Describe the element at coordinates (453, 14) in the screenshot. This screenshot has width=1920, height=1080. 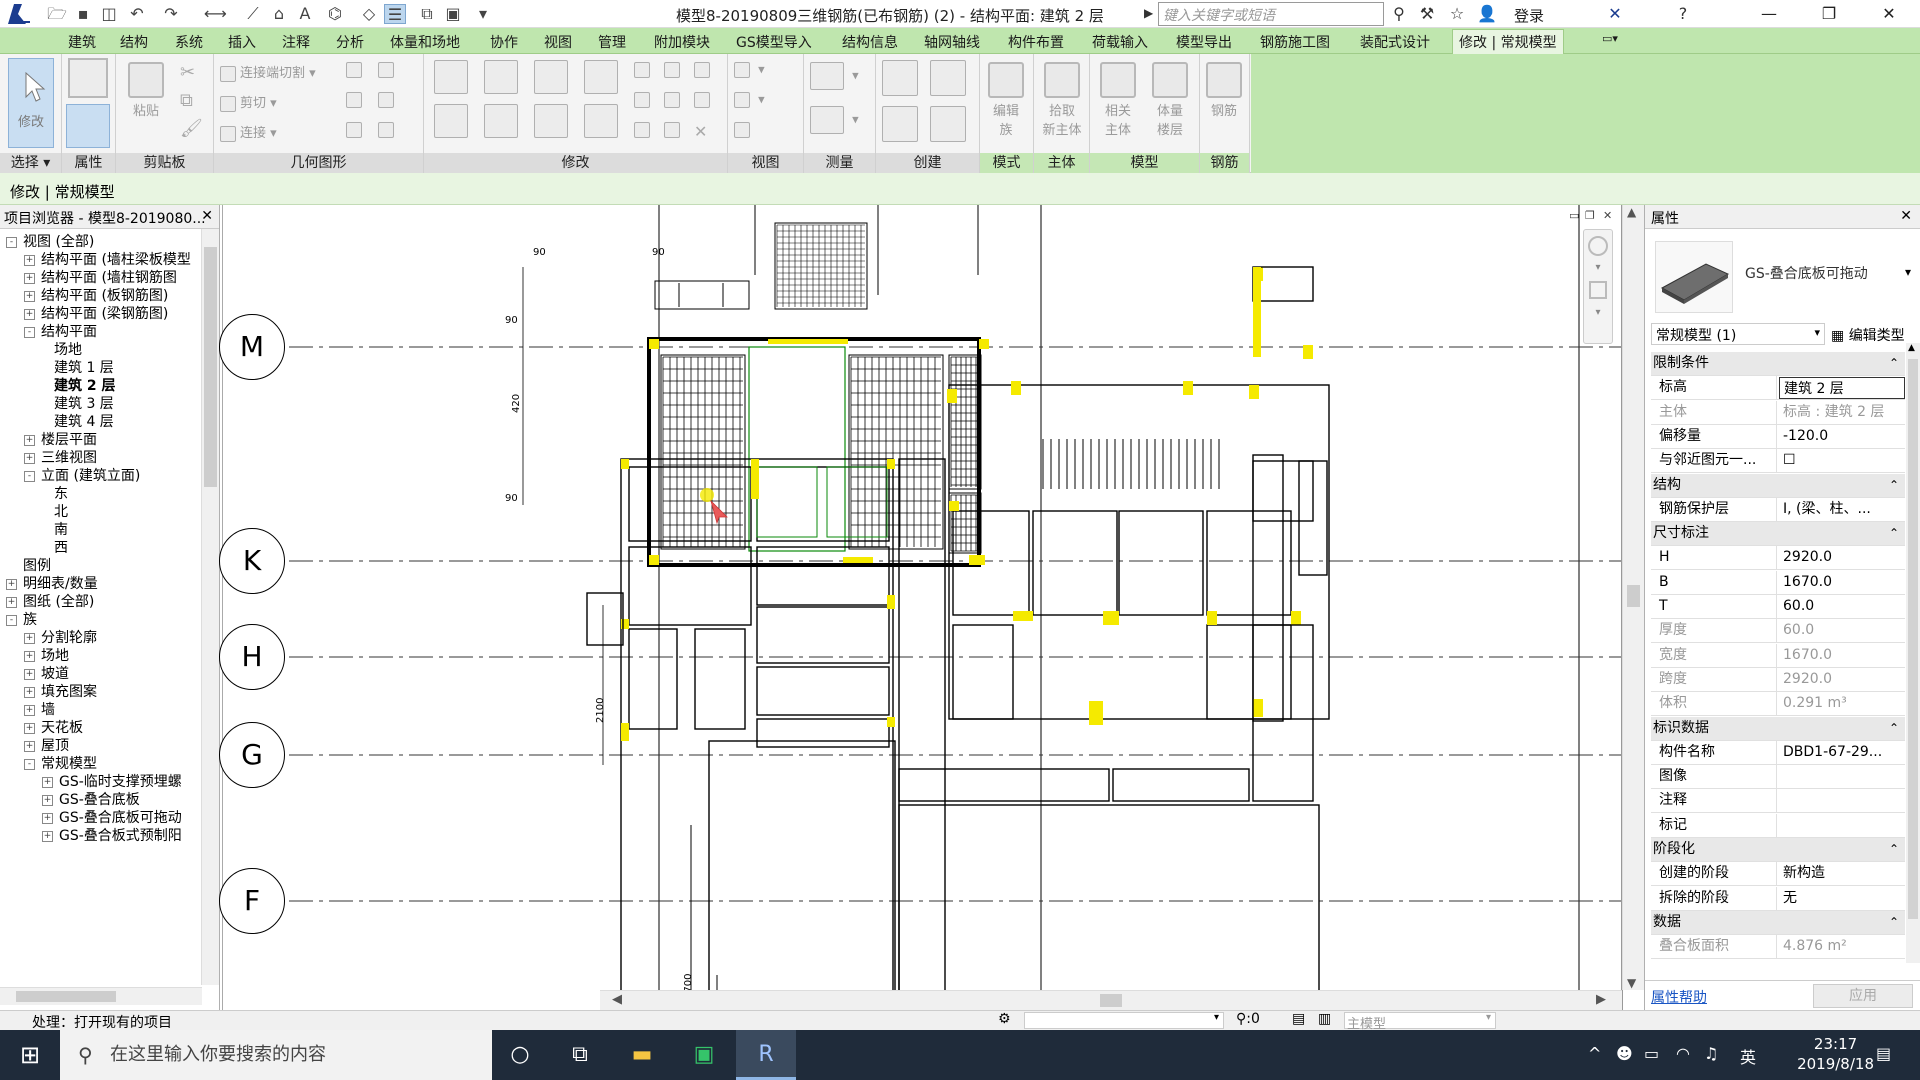
I see `switch-windows-icon: ▣` at that location.